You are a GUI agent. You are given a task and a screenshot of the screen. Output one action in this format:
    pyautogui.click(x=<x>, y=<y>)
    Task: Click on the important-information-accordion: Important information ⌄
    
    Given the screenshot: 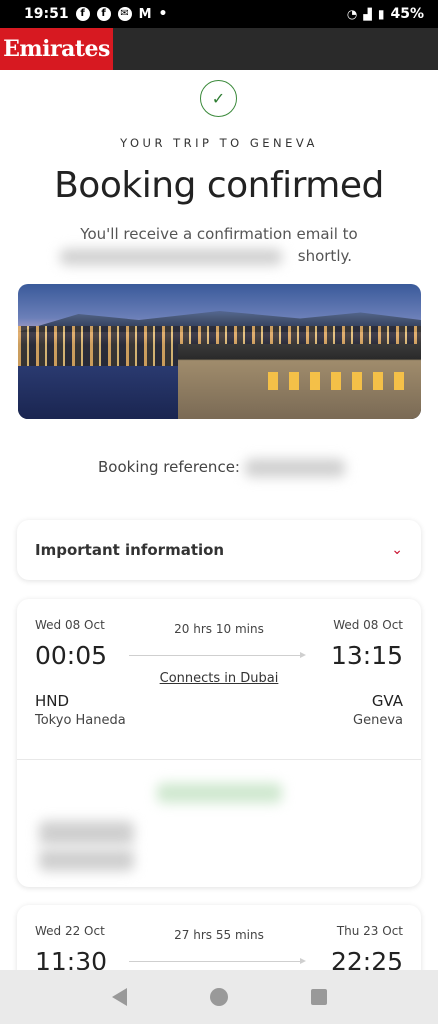 What is the action you would take?
    pyautogui.click(x=219, y=550)
    